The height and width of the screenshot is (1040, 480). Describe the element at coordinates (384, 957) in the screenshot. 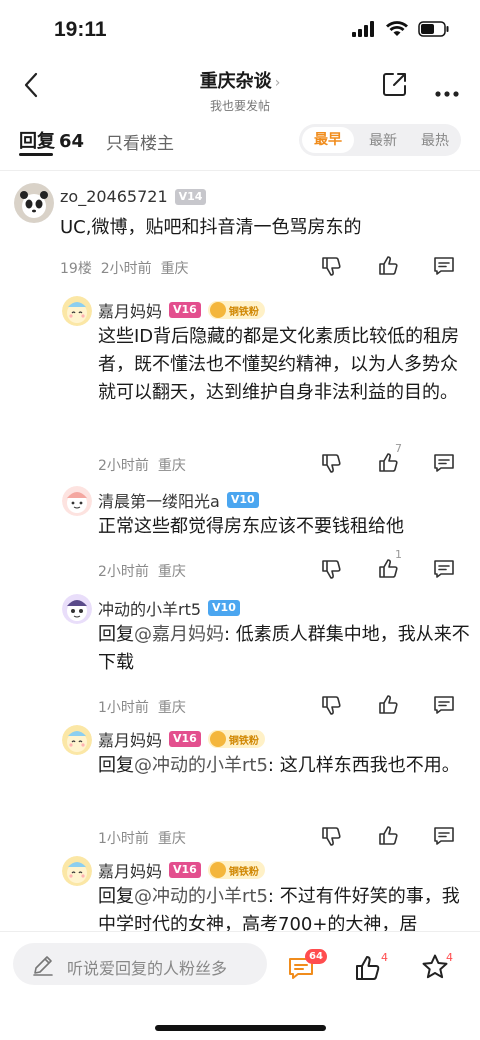

I see `like-post-count: 4` at that location.